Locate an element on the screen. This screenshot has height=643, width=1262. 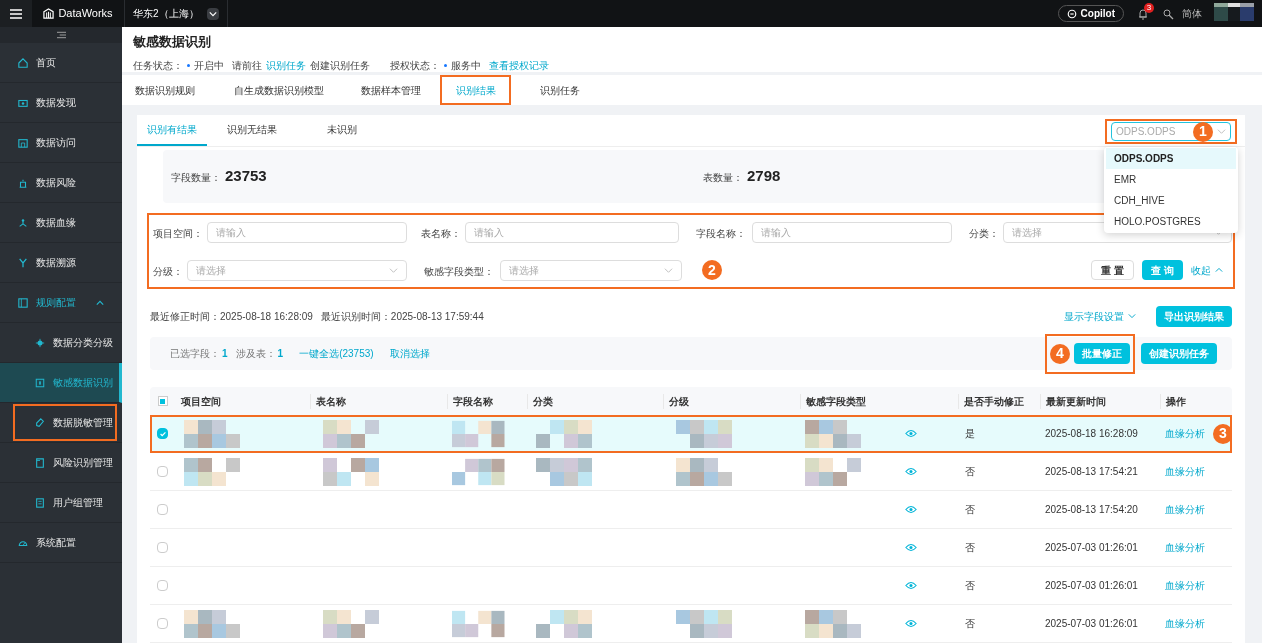
field-label: 表名称： is located at coordinates (441, 233).